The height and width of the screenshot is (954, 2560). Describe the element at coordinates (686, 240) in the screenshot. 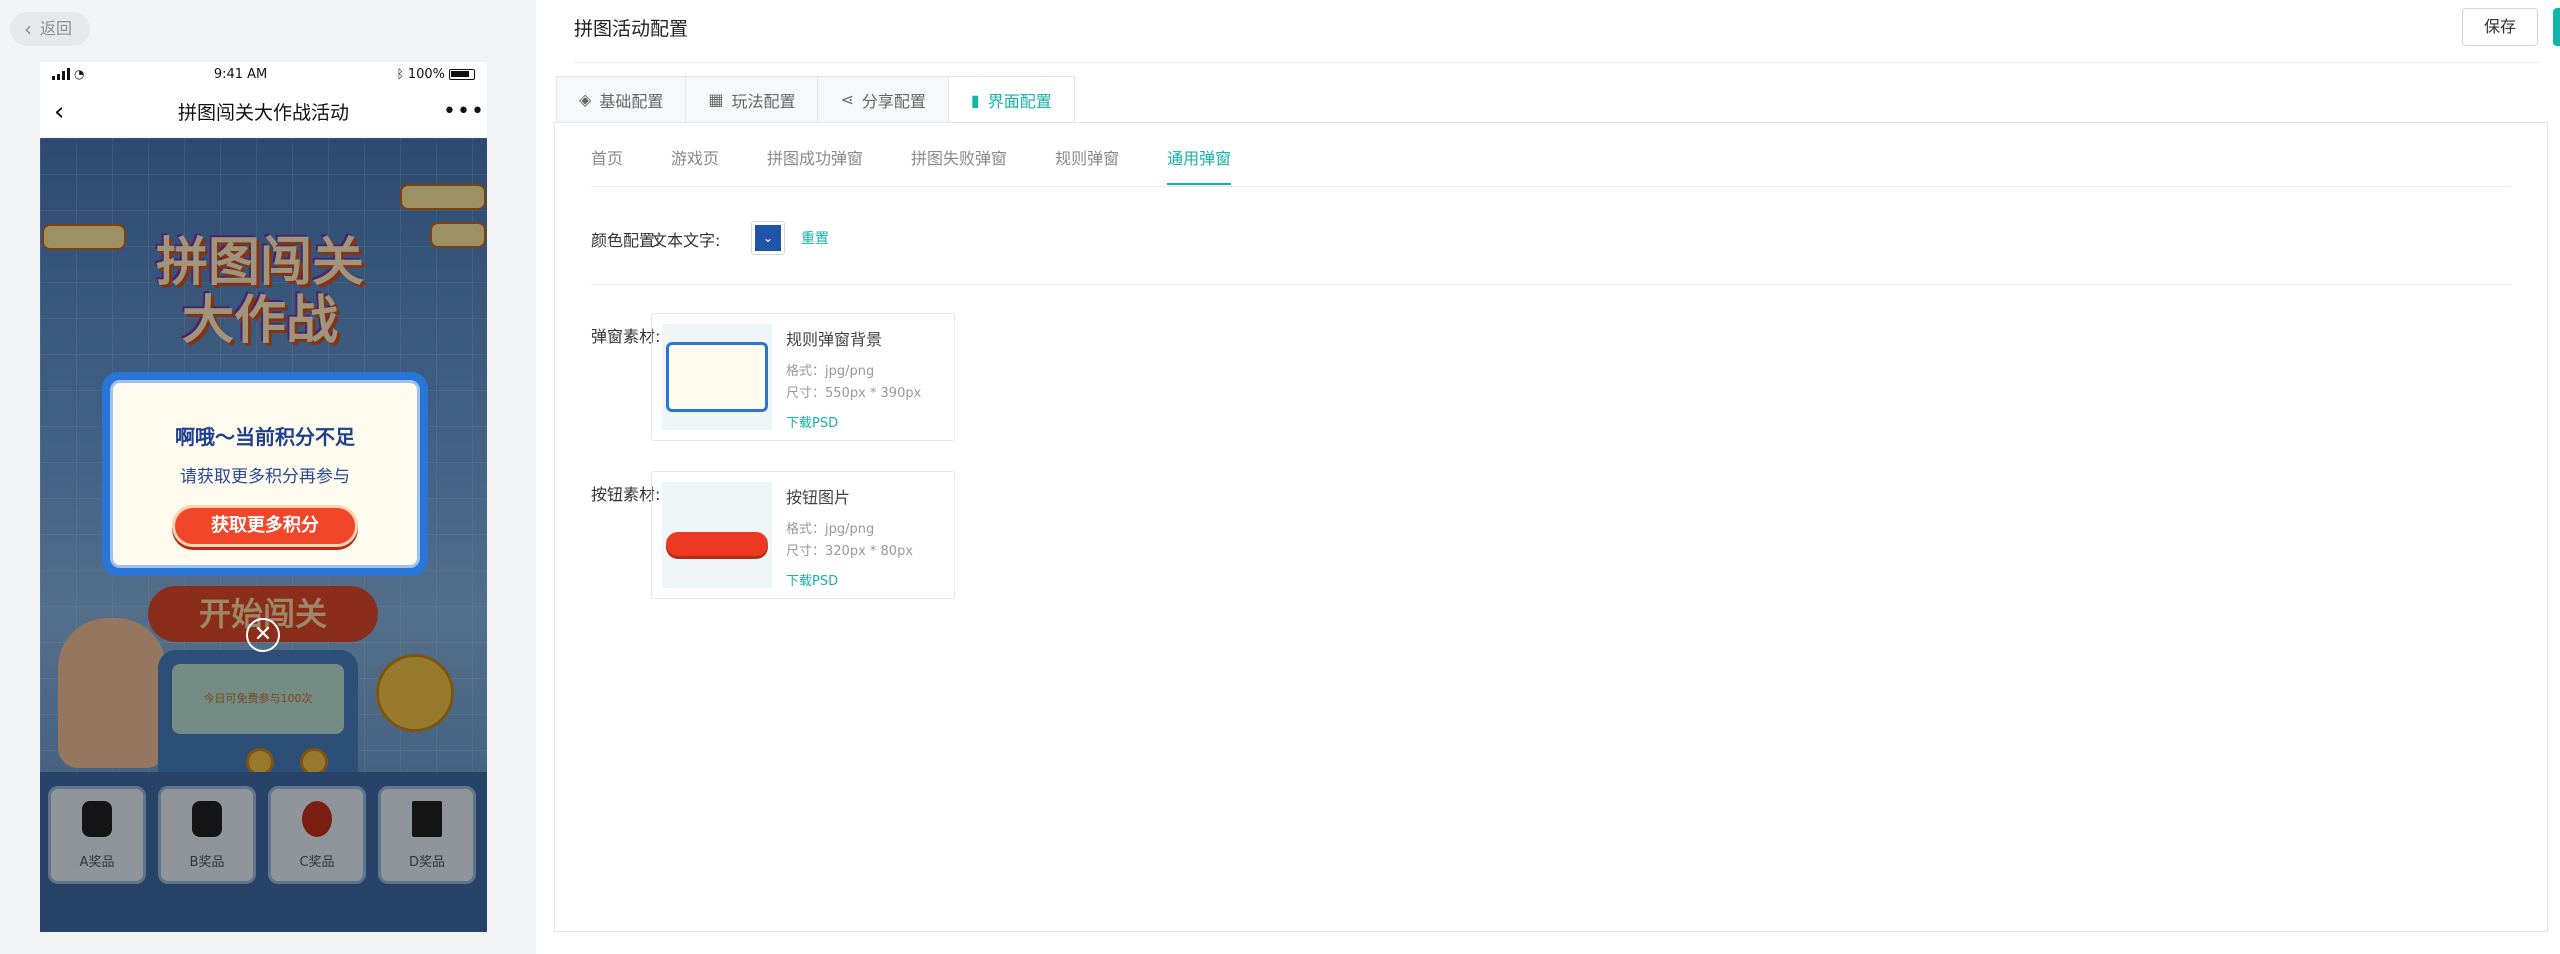

I see `text-color-label: 文本文字:` at that location.